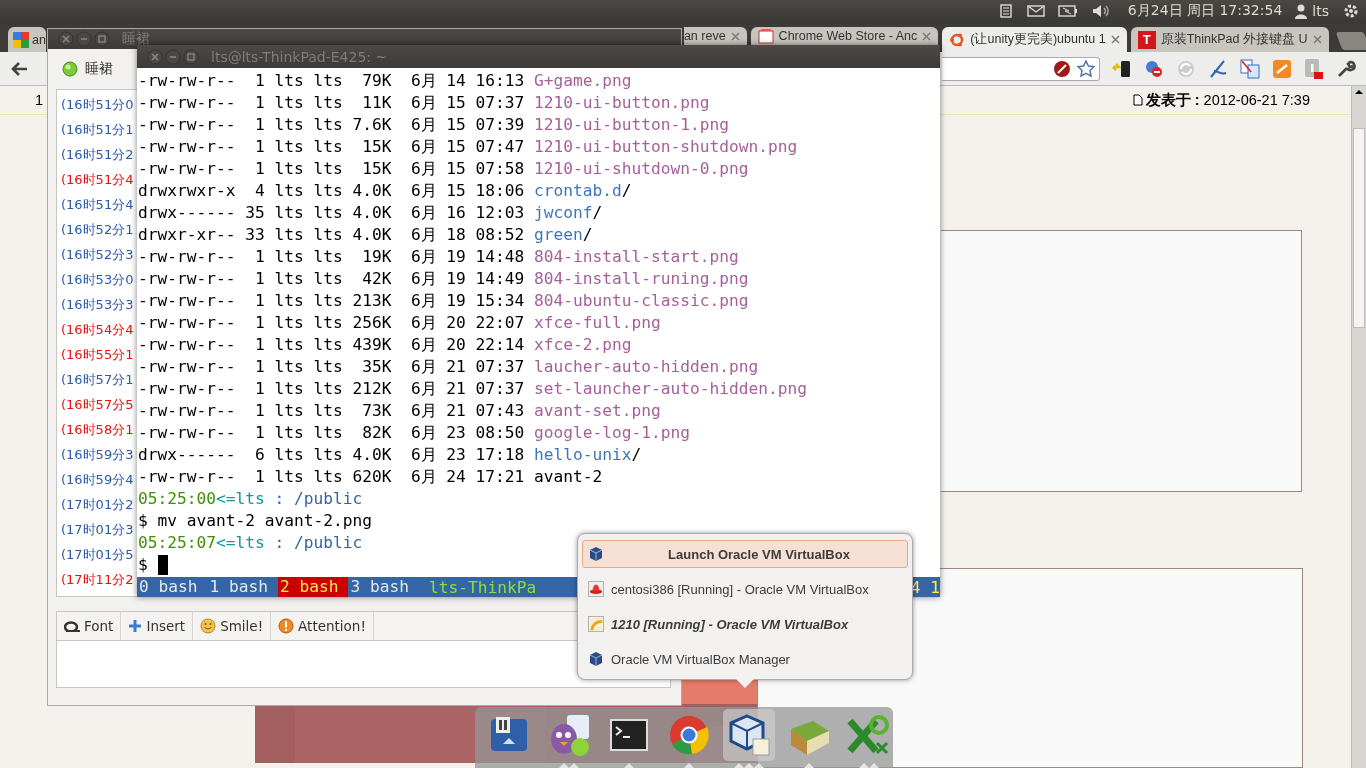 This screenshot has width=1366, height=768. What do you see at coordinates (250, 499) in the screenshot?
I see `terminal-prompt: 05:25:00<=lts : /public` at bounding box center [250, 499].